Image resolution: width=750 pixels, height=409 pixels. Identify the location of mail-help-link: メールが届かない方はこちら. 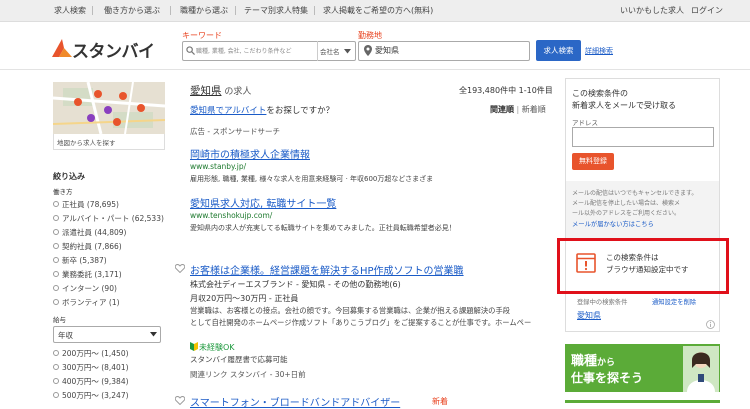
(613, 223).